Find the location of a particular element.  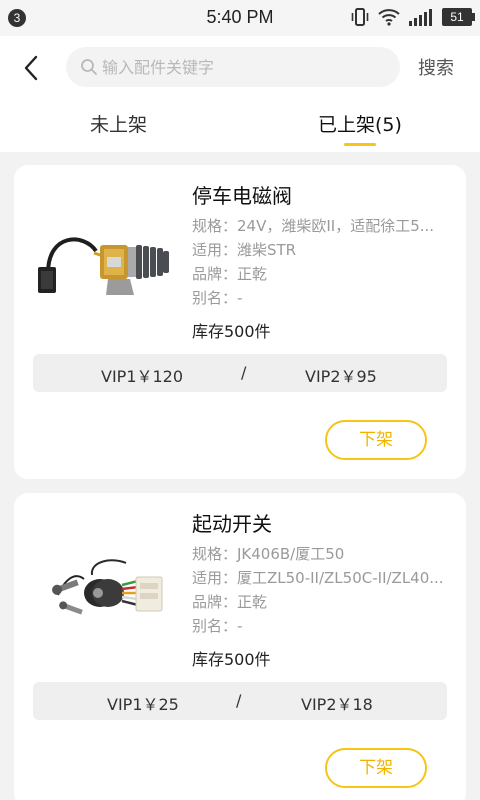

search-box is located at coordinates (233, 67).